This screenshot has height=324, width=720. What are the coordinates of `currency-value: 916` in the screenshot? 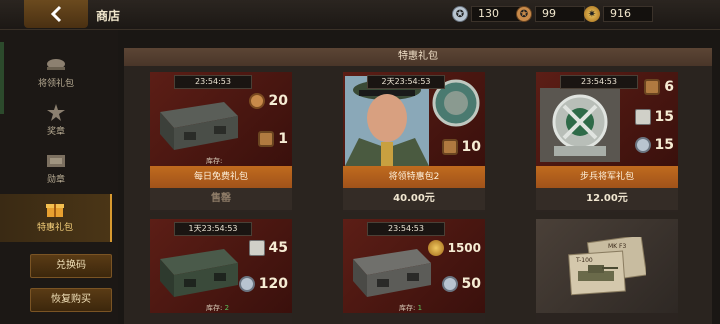 It's located at (628, 14).